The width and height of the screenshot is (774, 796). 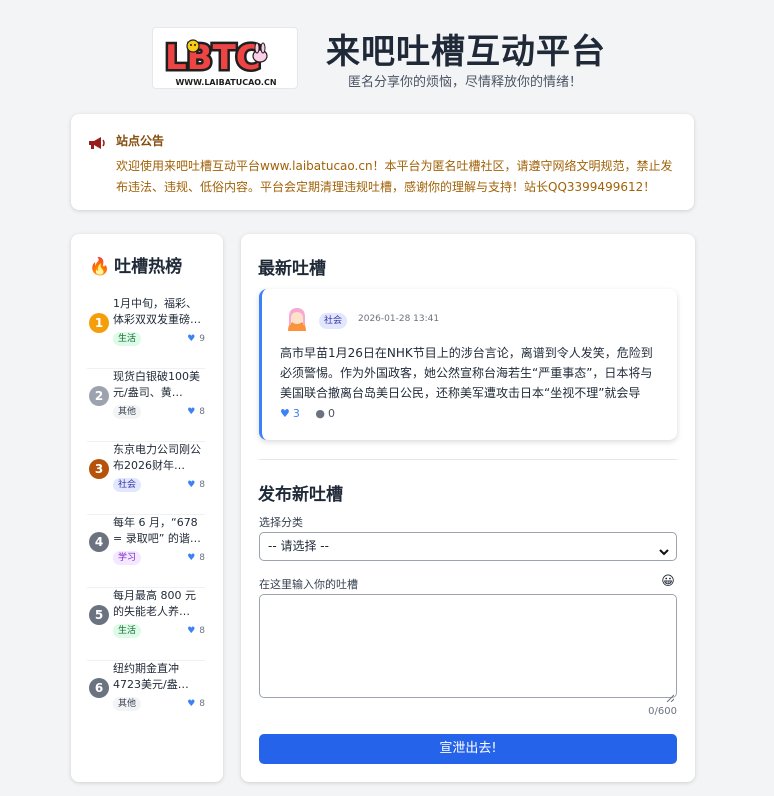 I want to click on logo-url: WWW.LAIBATUCAO.CN, so click(x=225, y=82).